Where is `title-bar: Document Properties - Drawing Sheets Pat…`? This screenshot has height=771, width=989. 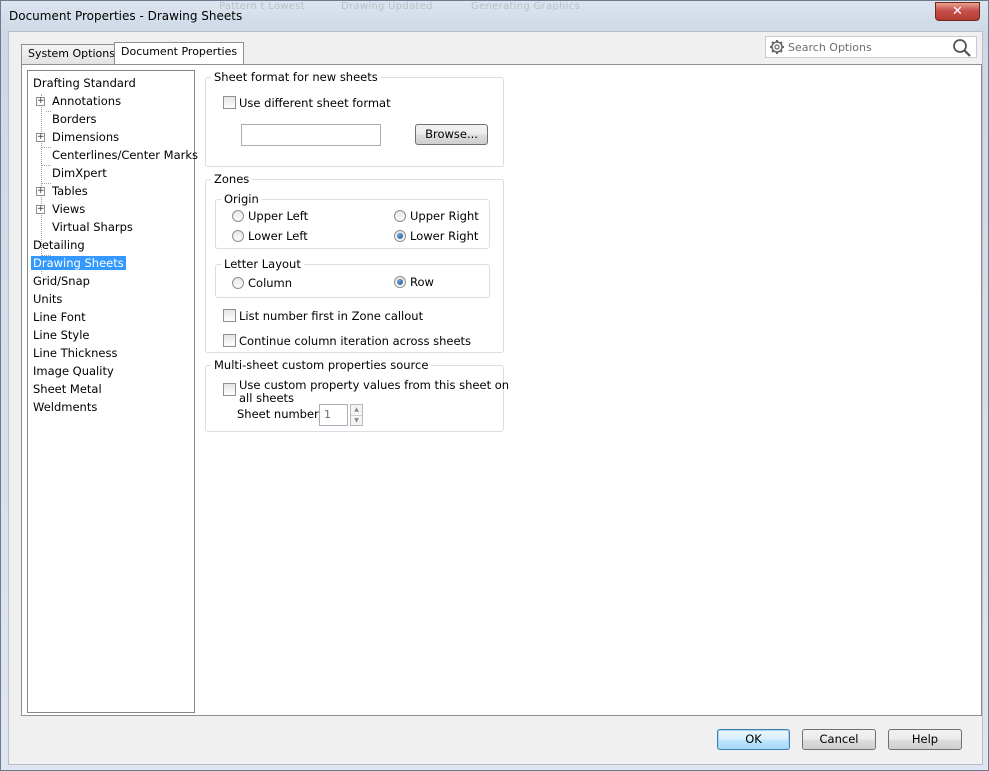 title-bar: Document Properties - Drawing Sheets Pat… is located at coordinates (494, 16).